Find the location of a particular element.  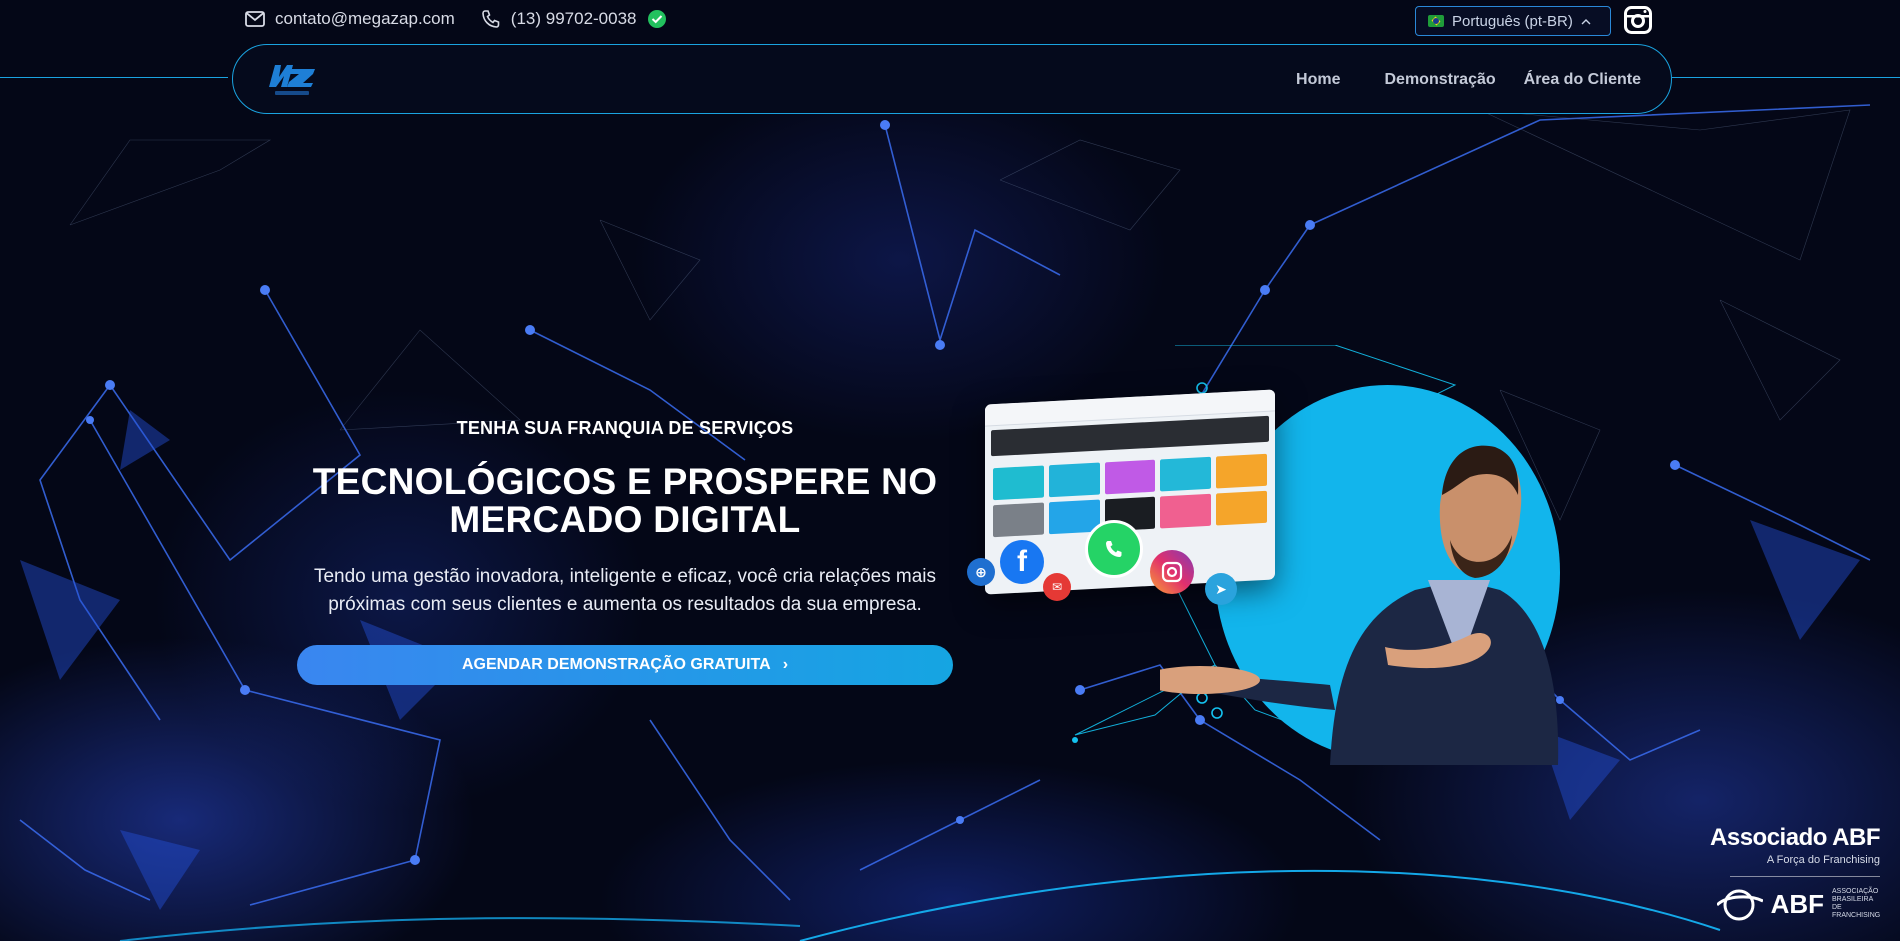

chevron-right-icon: › is located at coordinates (785, 664).